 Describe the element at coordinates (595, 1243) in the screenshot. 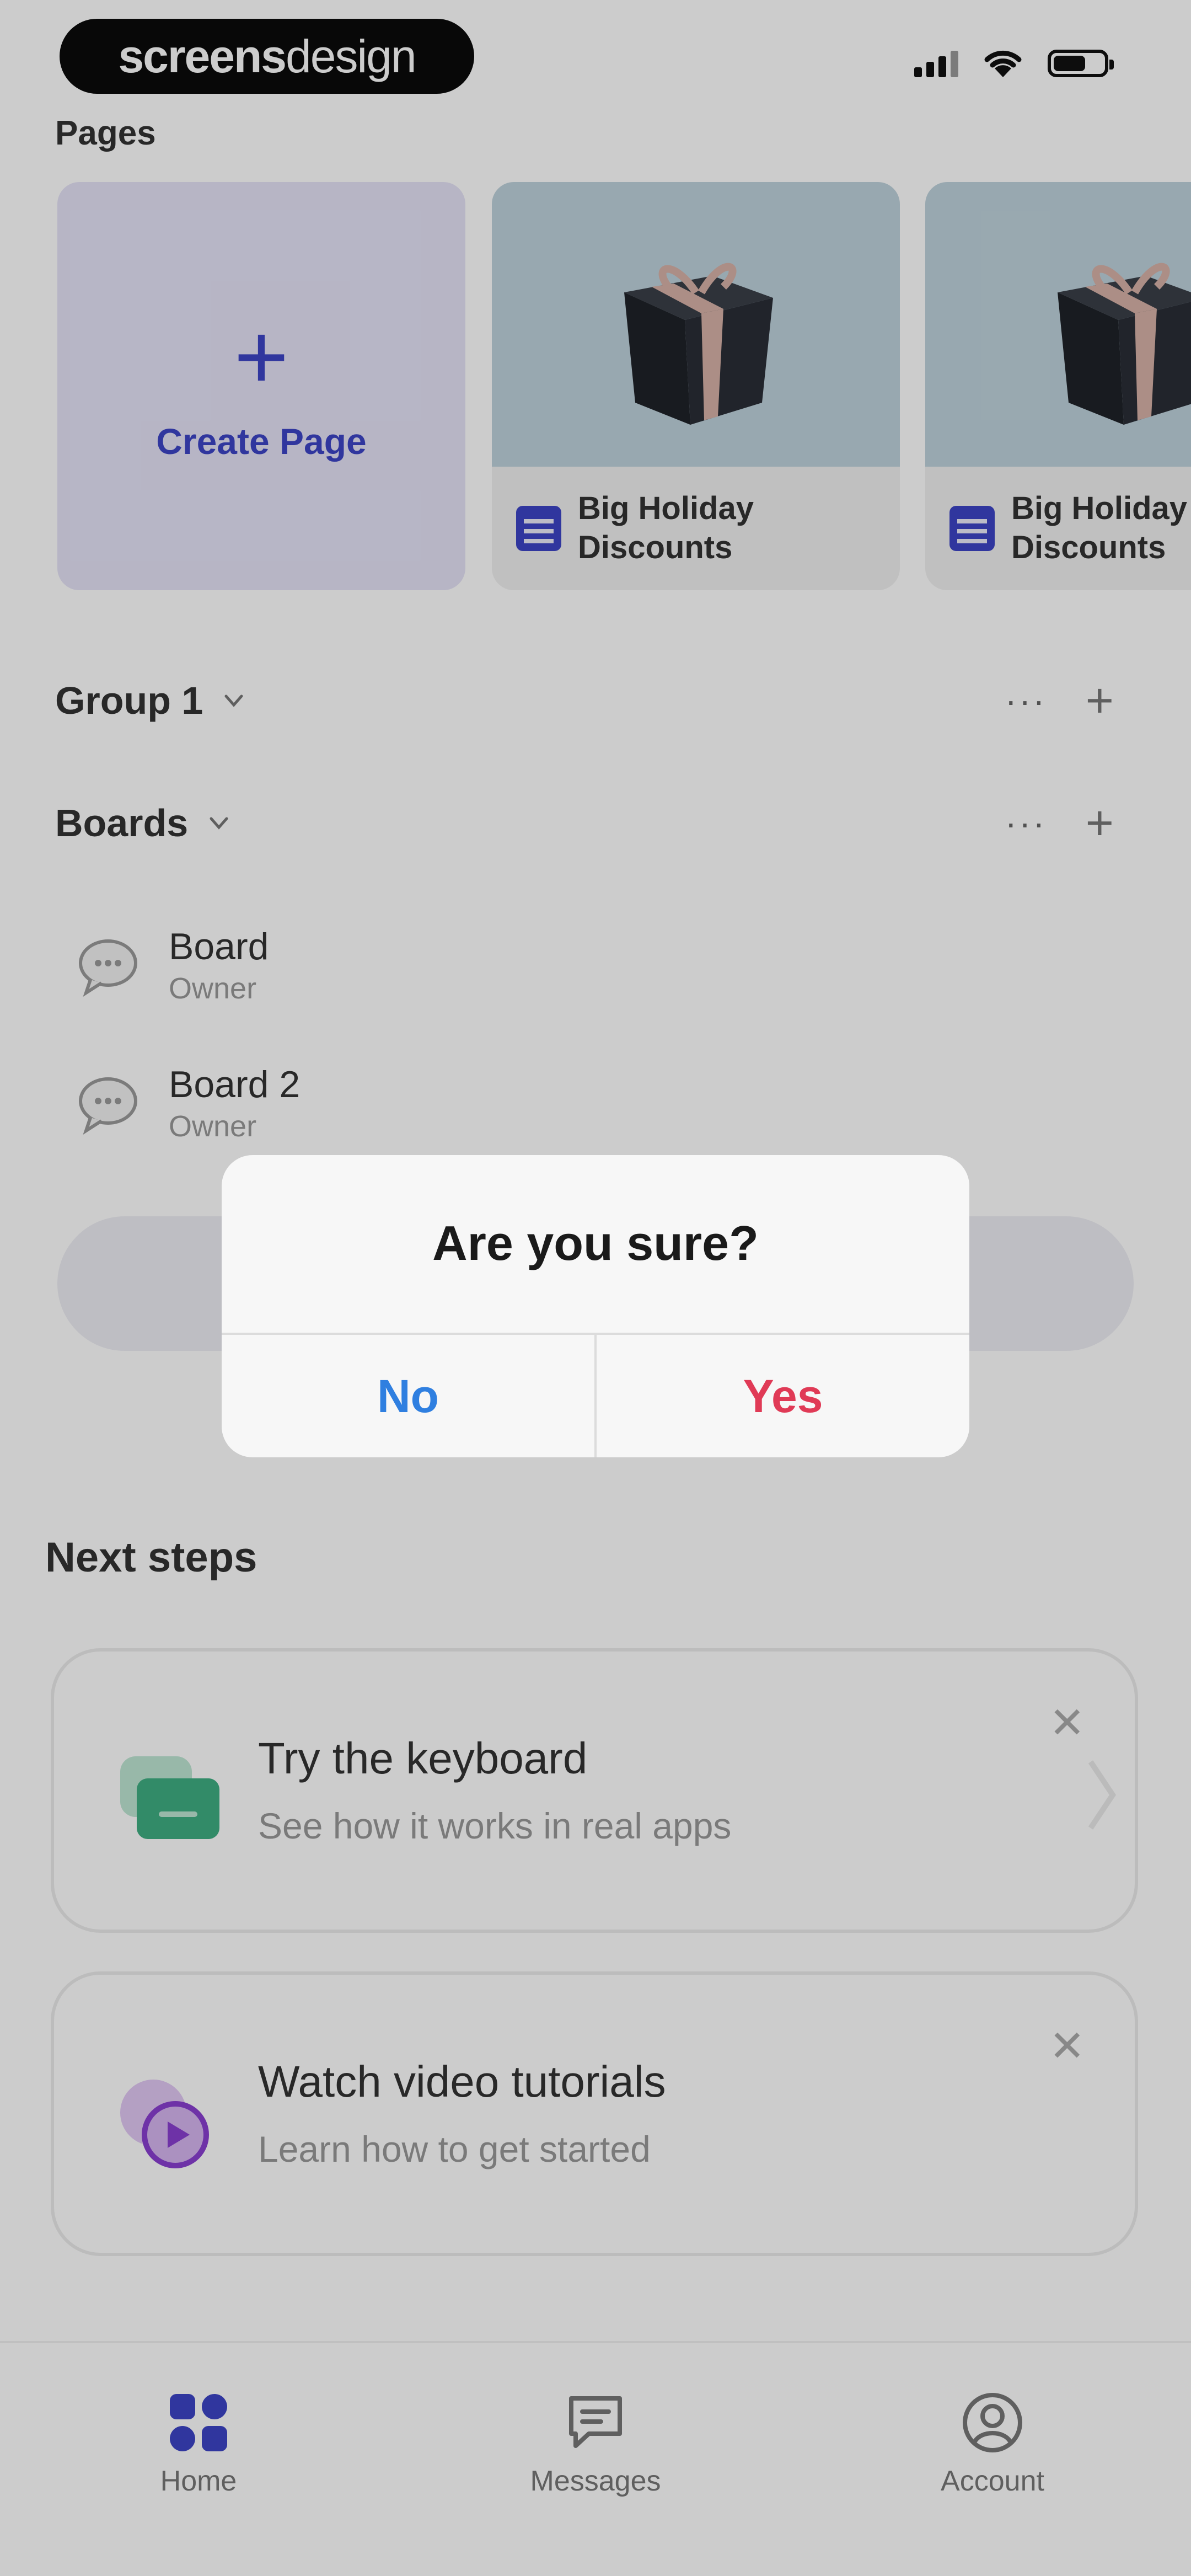

I see `dialog-title: Are you sure?` at that location.